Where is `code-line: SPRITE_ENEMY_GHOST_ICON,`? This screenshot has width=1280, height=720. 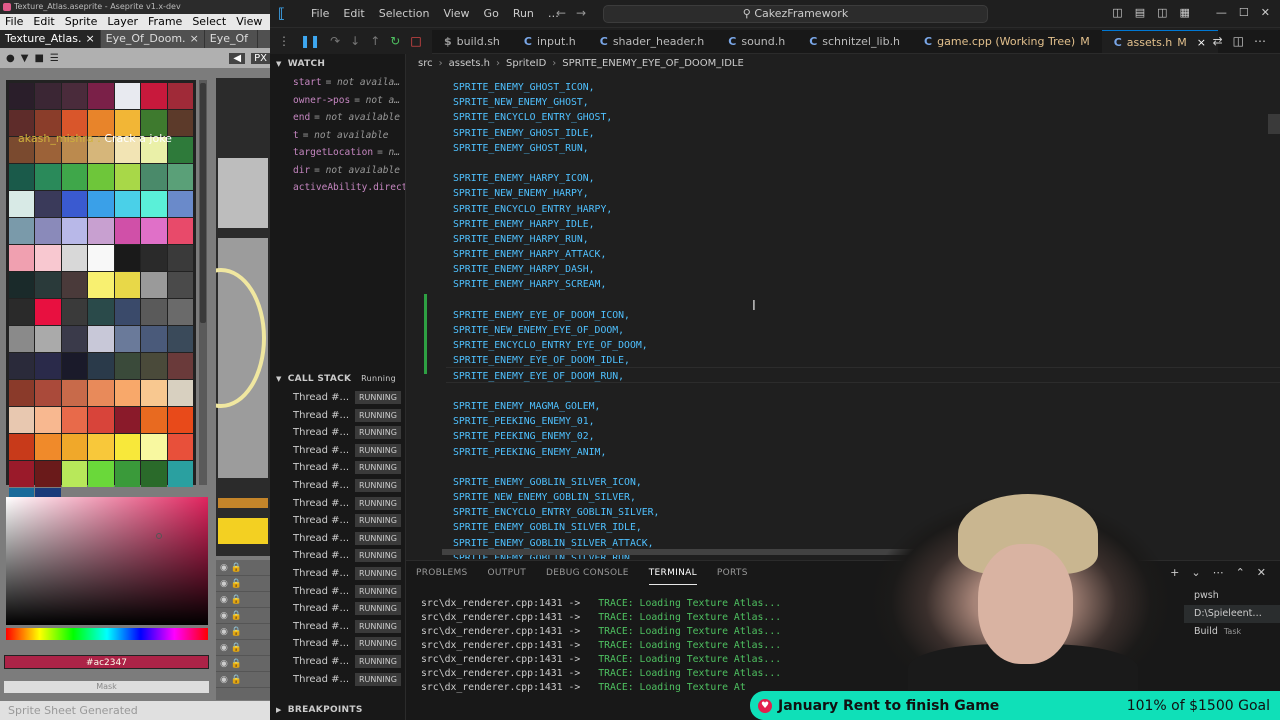
code-line: SPRITE_ENEMY_GHOST_ICON, is located at coordinates (556, 87).